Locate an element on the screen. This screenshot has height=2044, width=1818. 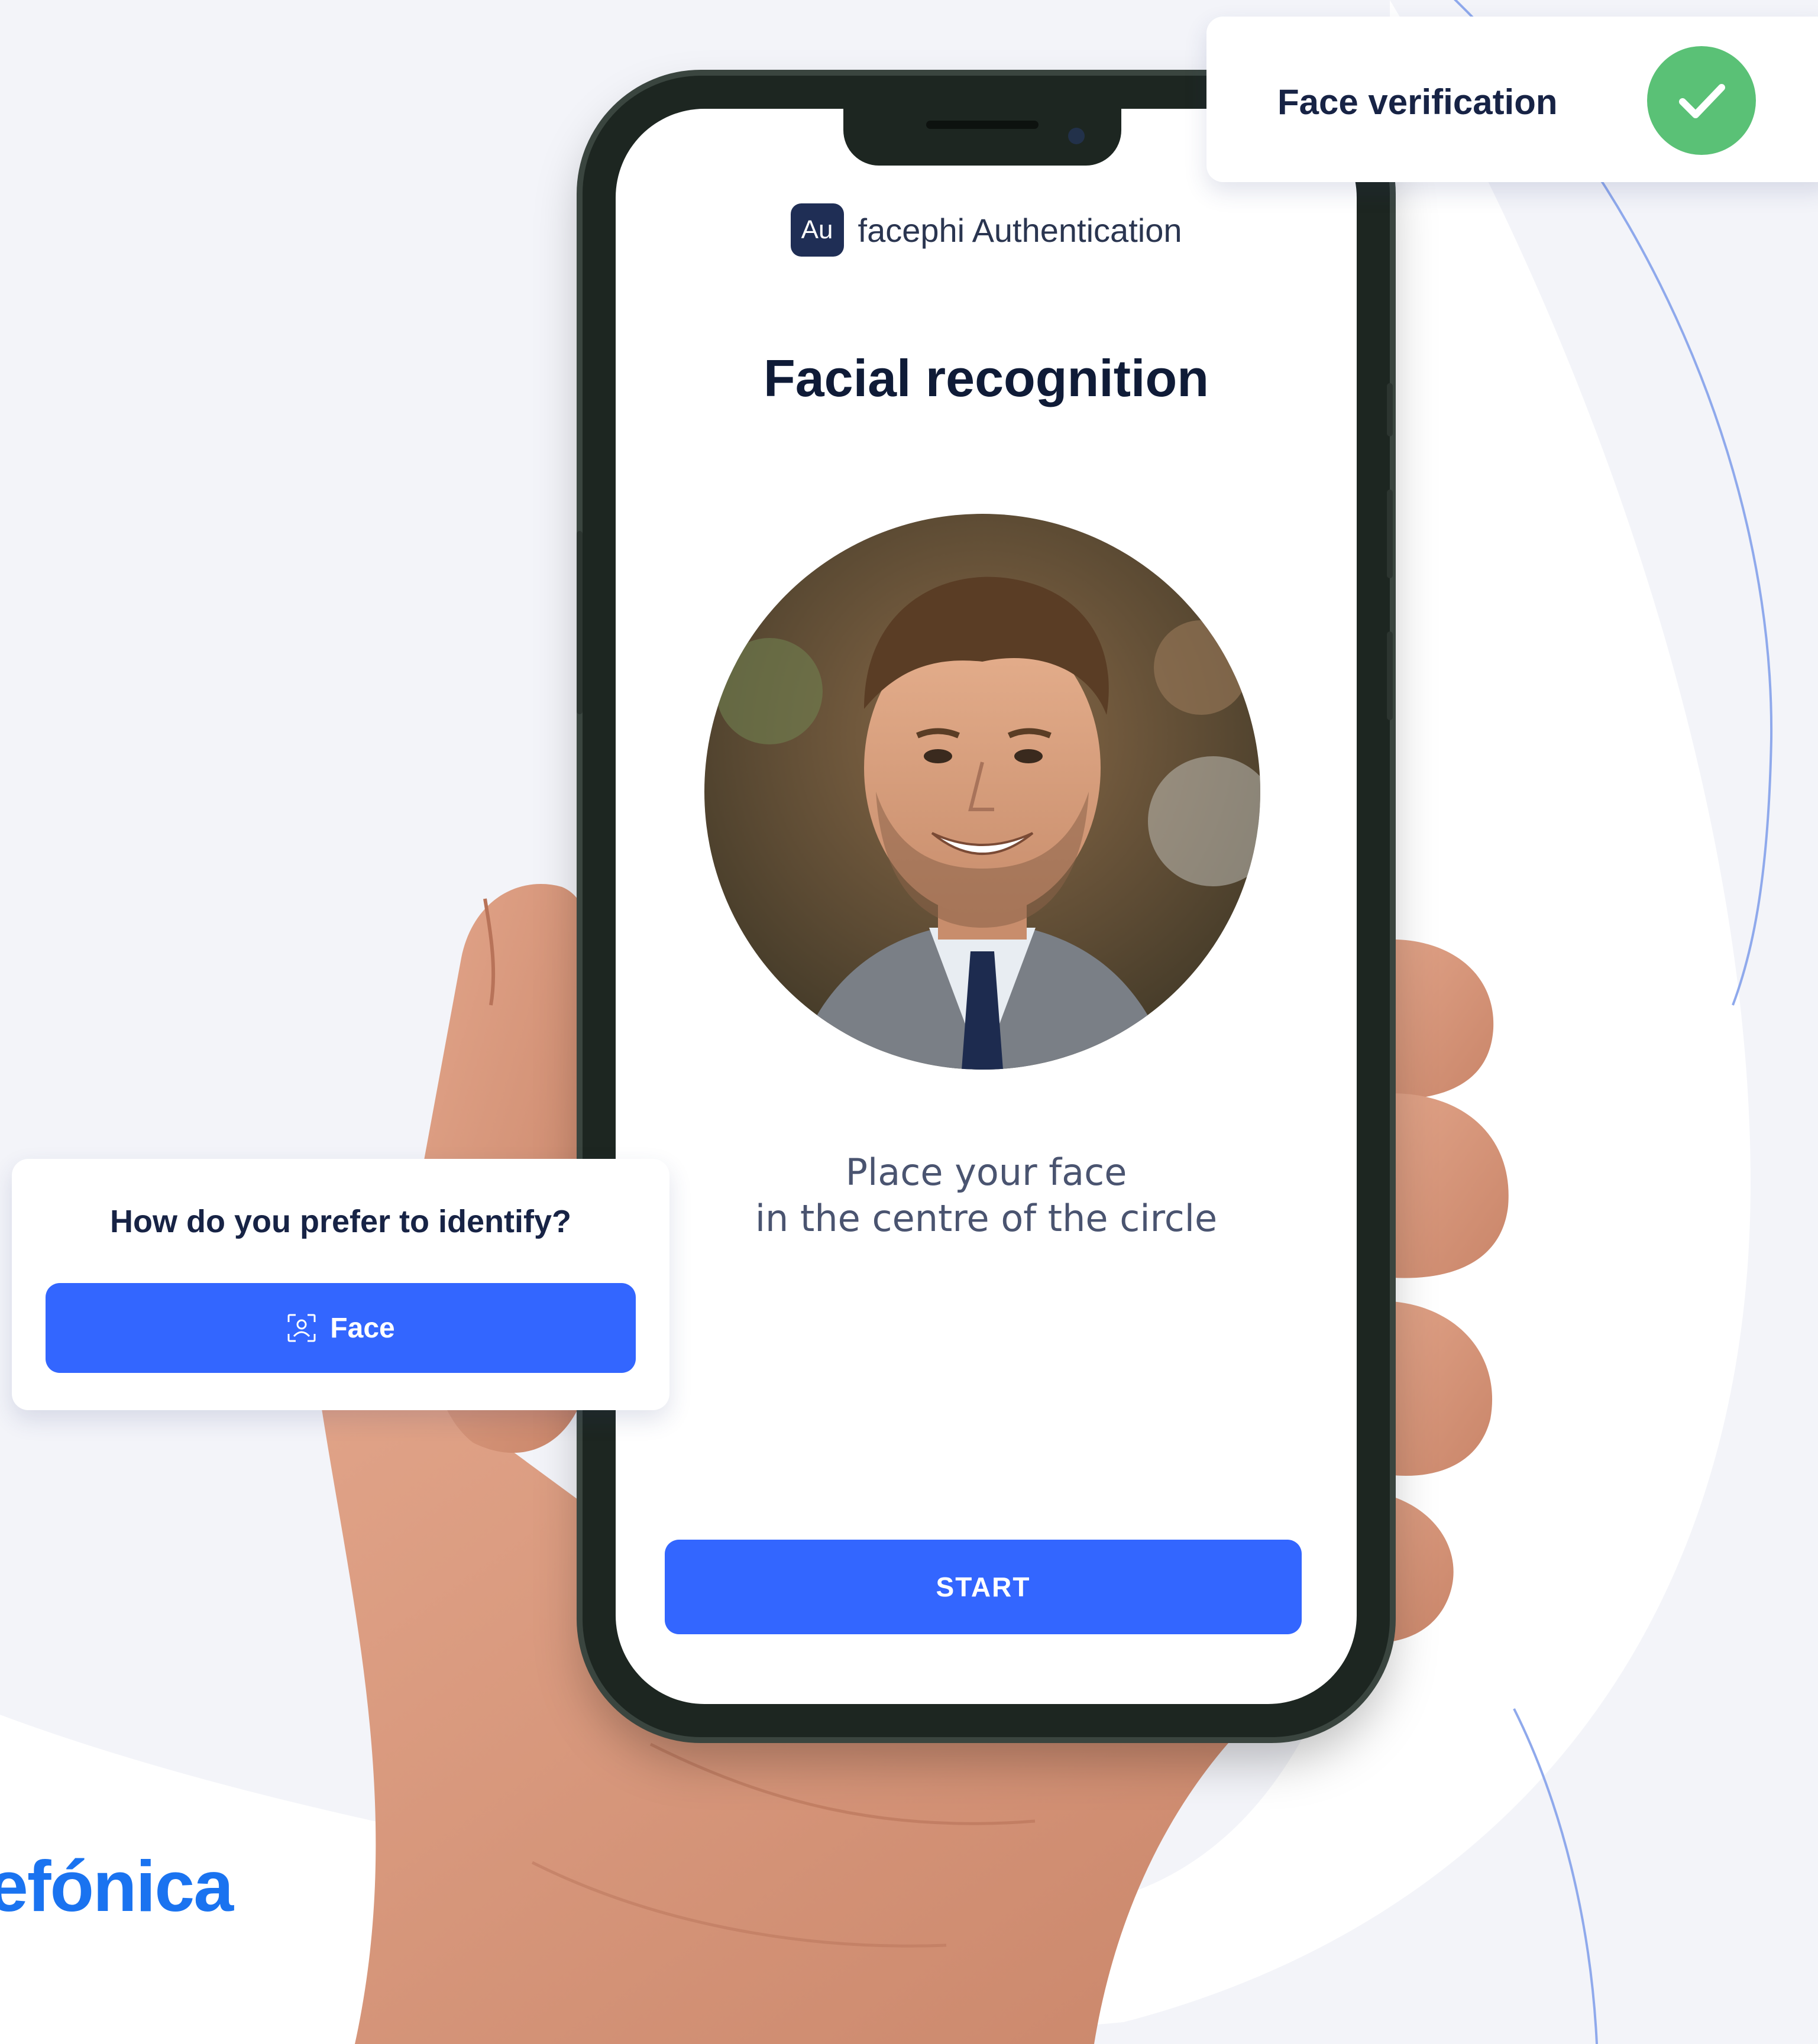
face-capture-circle is located at coordinates (982, 792).